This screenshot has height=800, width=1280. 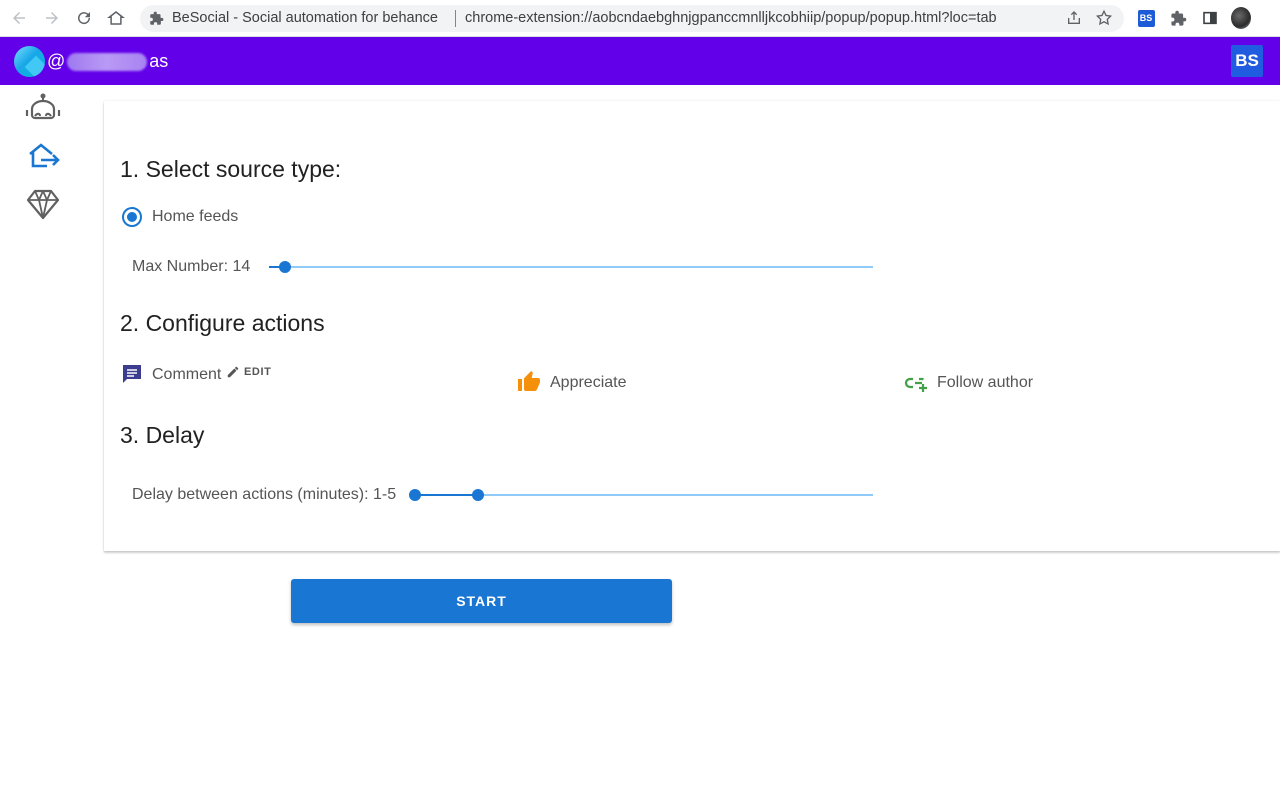 What do you see at coordinates (233, 372) in the screenshot?
I see `pencil-icon` at bounding box center [233, 372].